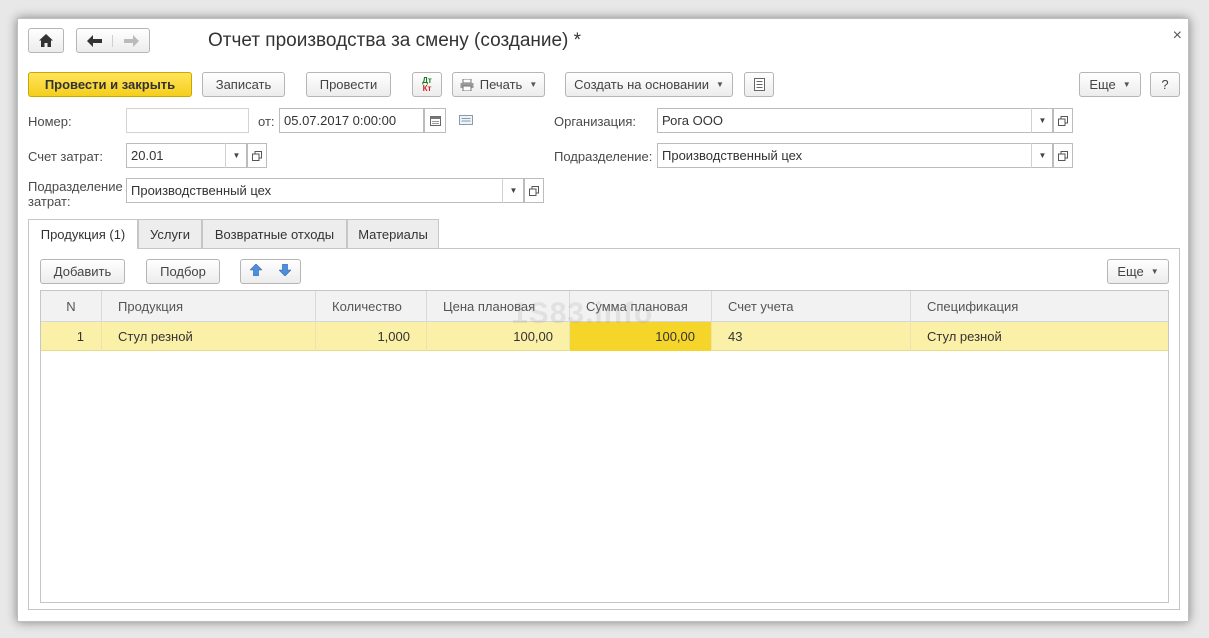 Image resolution: width=1209 pixels, height=638 pixels. What do you see at coordinates (393, 233) in the screenshot?
I see `tab-materials: Материалы` at bounding box center [393, 233].